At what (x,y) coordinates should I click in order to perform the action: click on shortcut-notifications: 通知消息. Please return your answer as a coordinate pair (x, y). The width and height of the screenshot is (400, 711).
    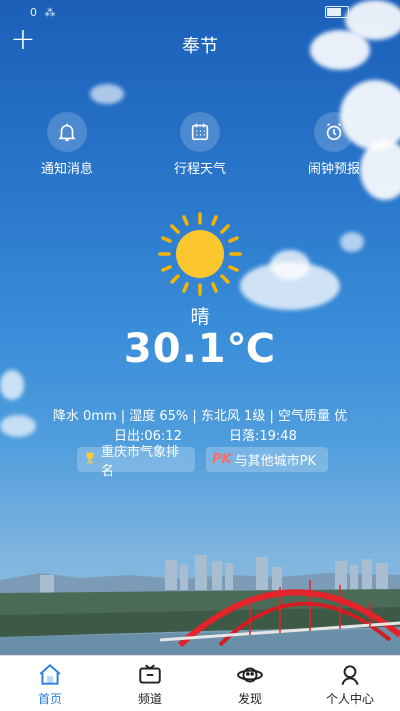
    Looking at the image, I should click on (67, 144).